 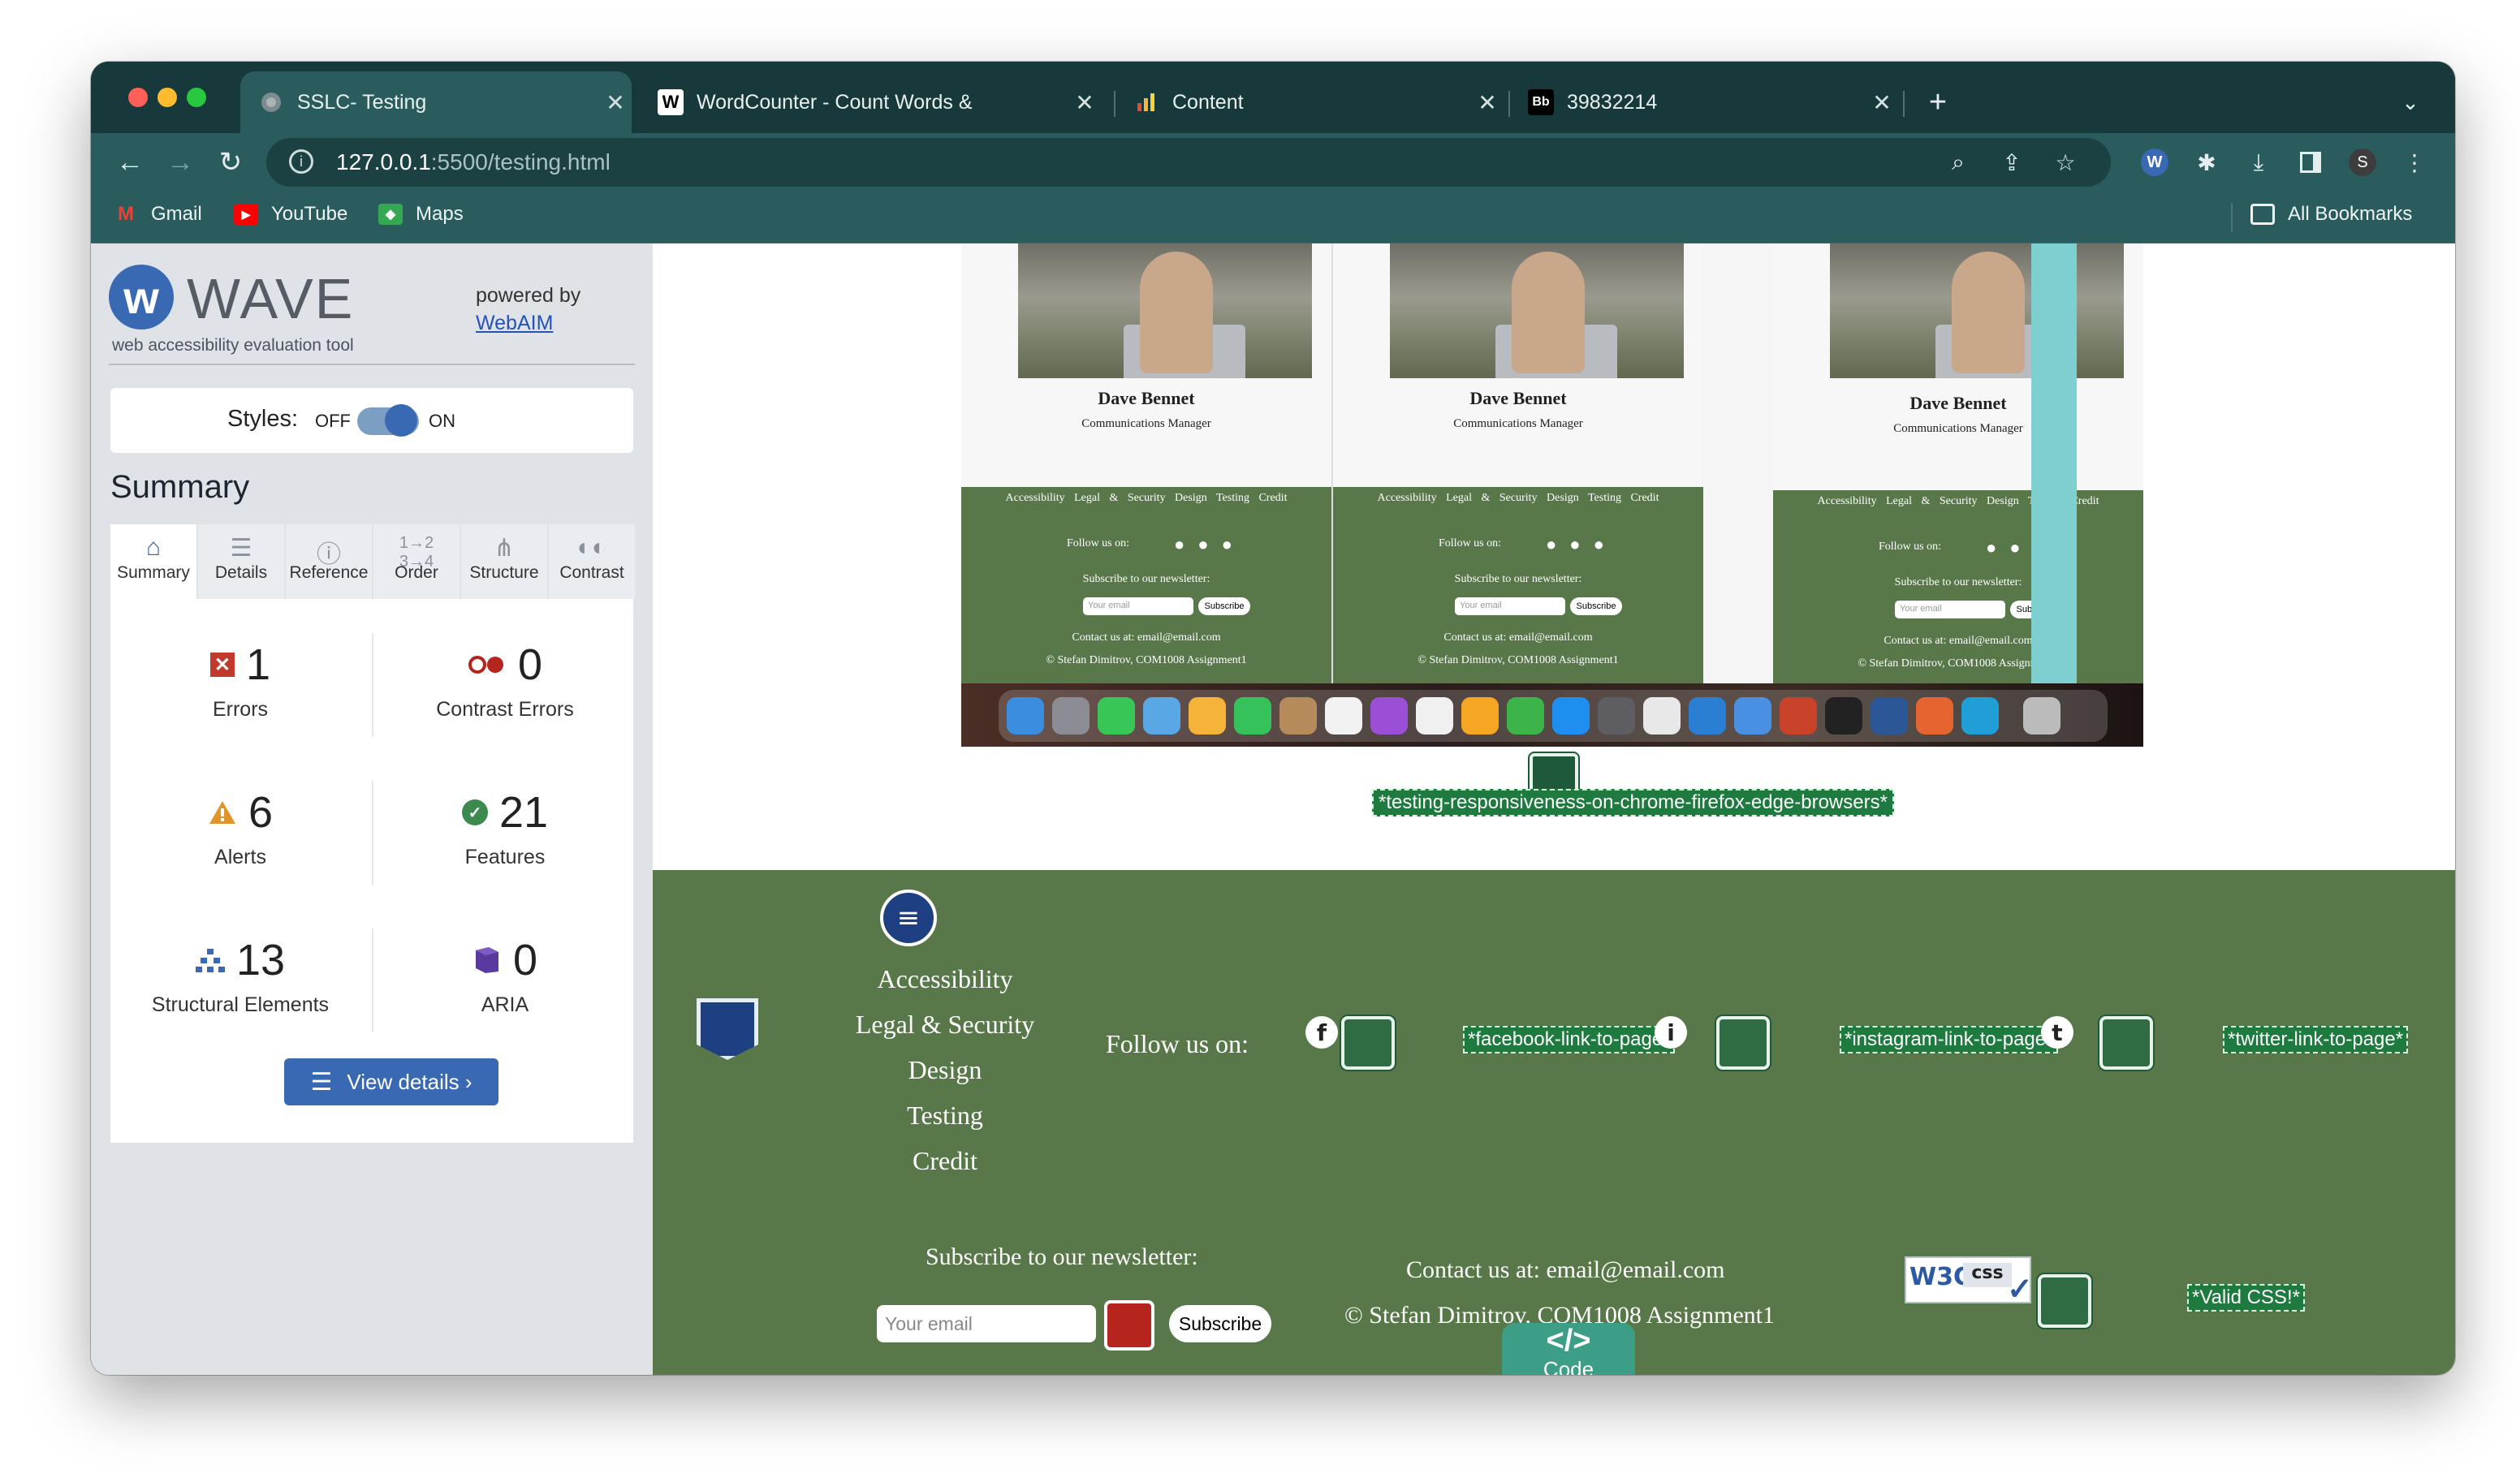 What do you see at coordinates (505, 681) in the screenshot?
I see `stat-contrast-errors: 0 Contrast Errors` at bounding box center [505, 681].